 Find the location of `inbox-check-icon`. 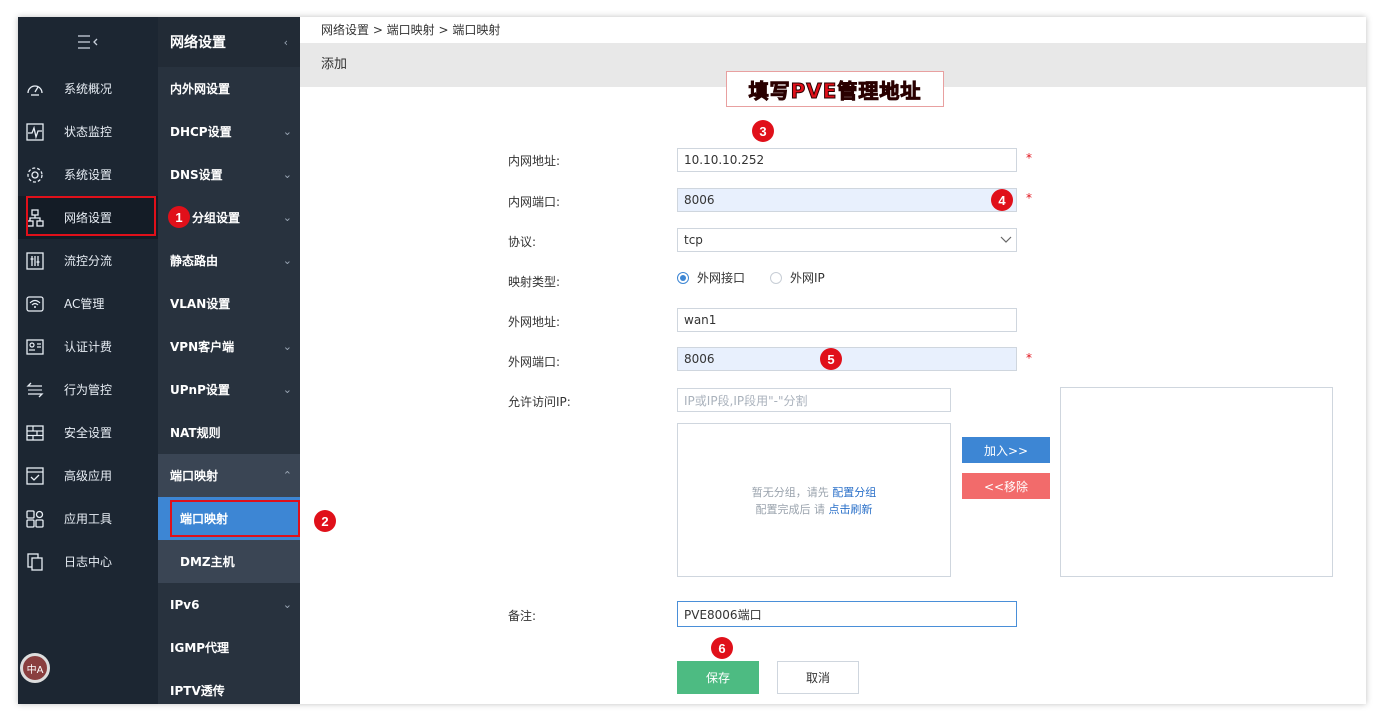

inbox-check-icon is located at coordinates (35, 476).